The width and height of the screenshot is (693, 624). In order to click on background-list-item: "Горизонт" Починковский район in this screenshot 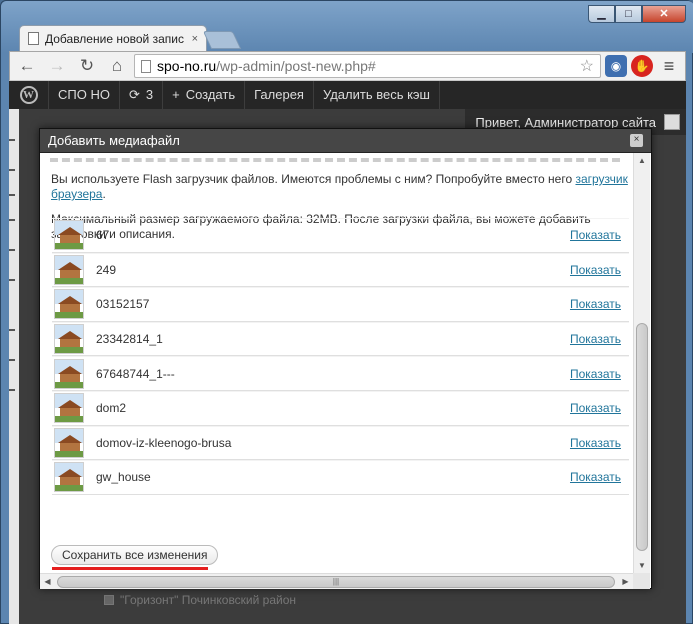, I will do `click(200, 600)`.